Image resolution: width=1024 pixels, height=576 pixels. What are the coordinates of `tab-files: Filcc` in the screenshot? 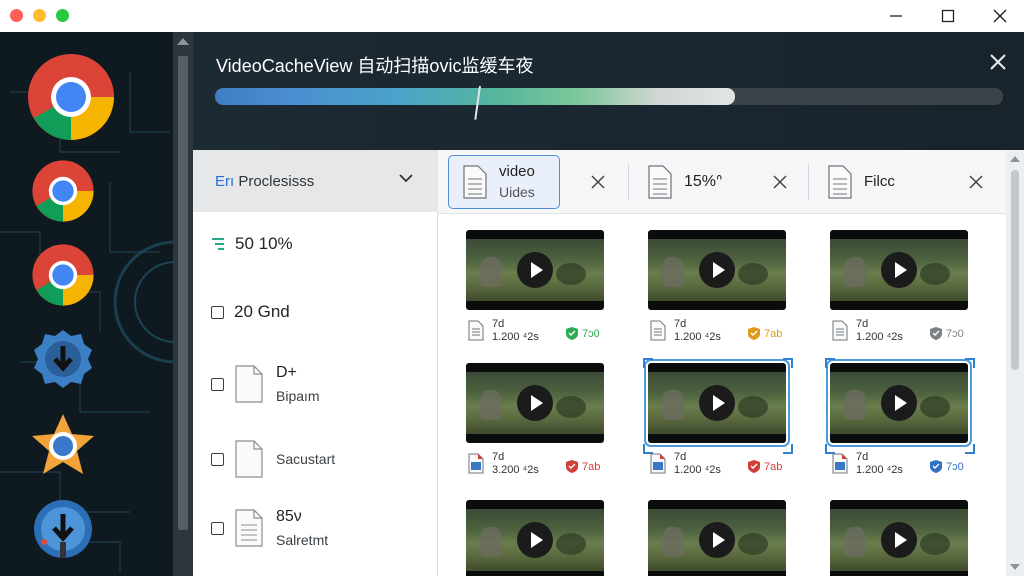 It's located at (861, 182).